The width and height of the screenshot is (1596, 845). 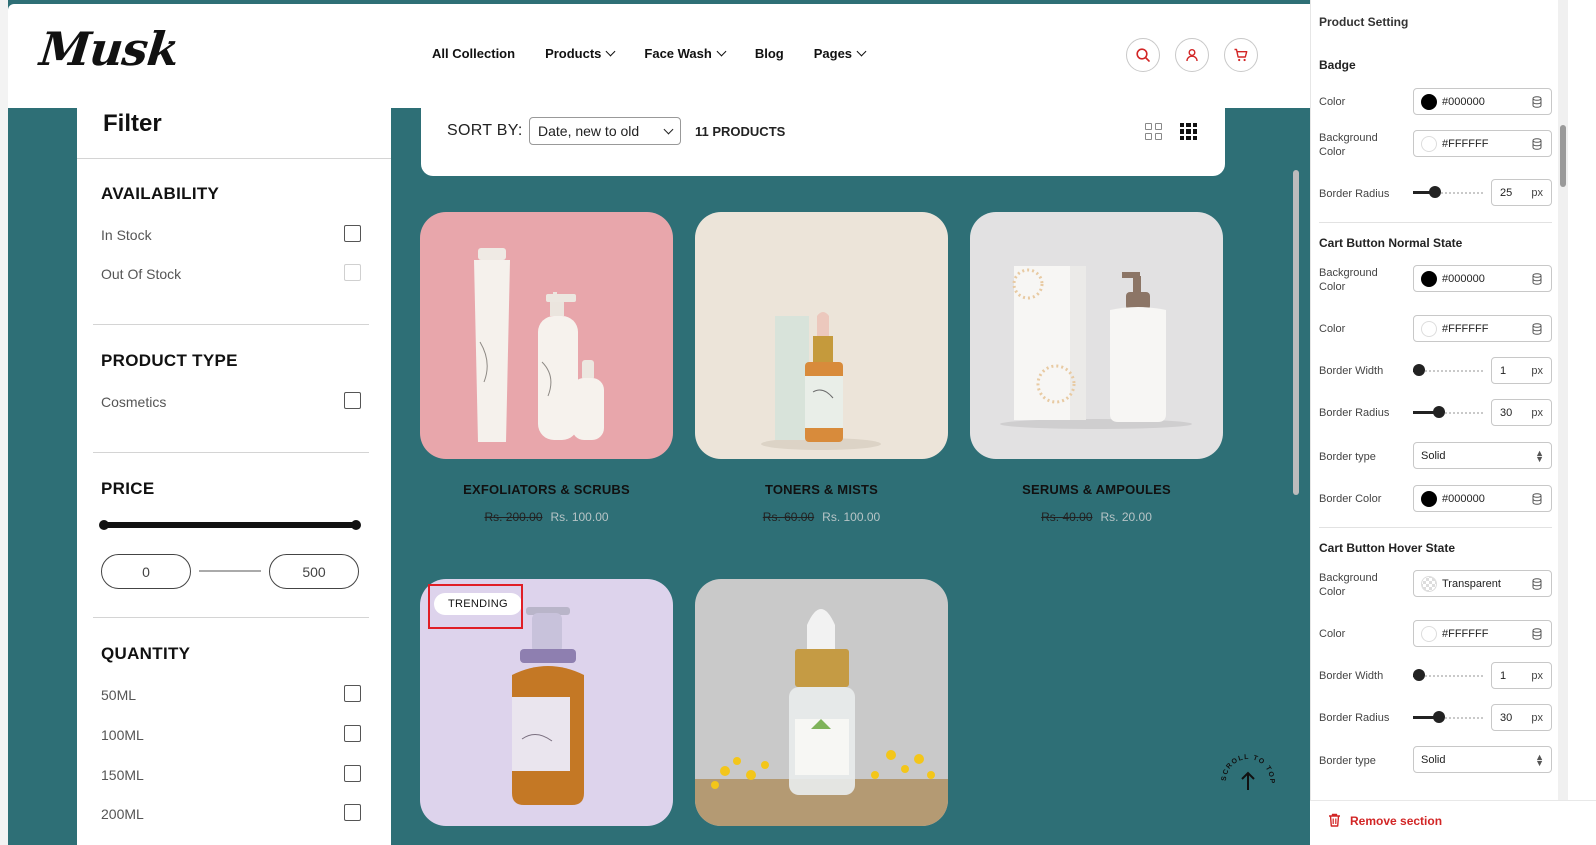 What do you see at coordinates (1482, 633) in the screenshot?
I see `cart-hover-color-field: #FFFFFF` at bounding box center [1482, 633].